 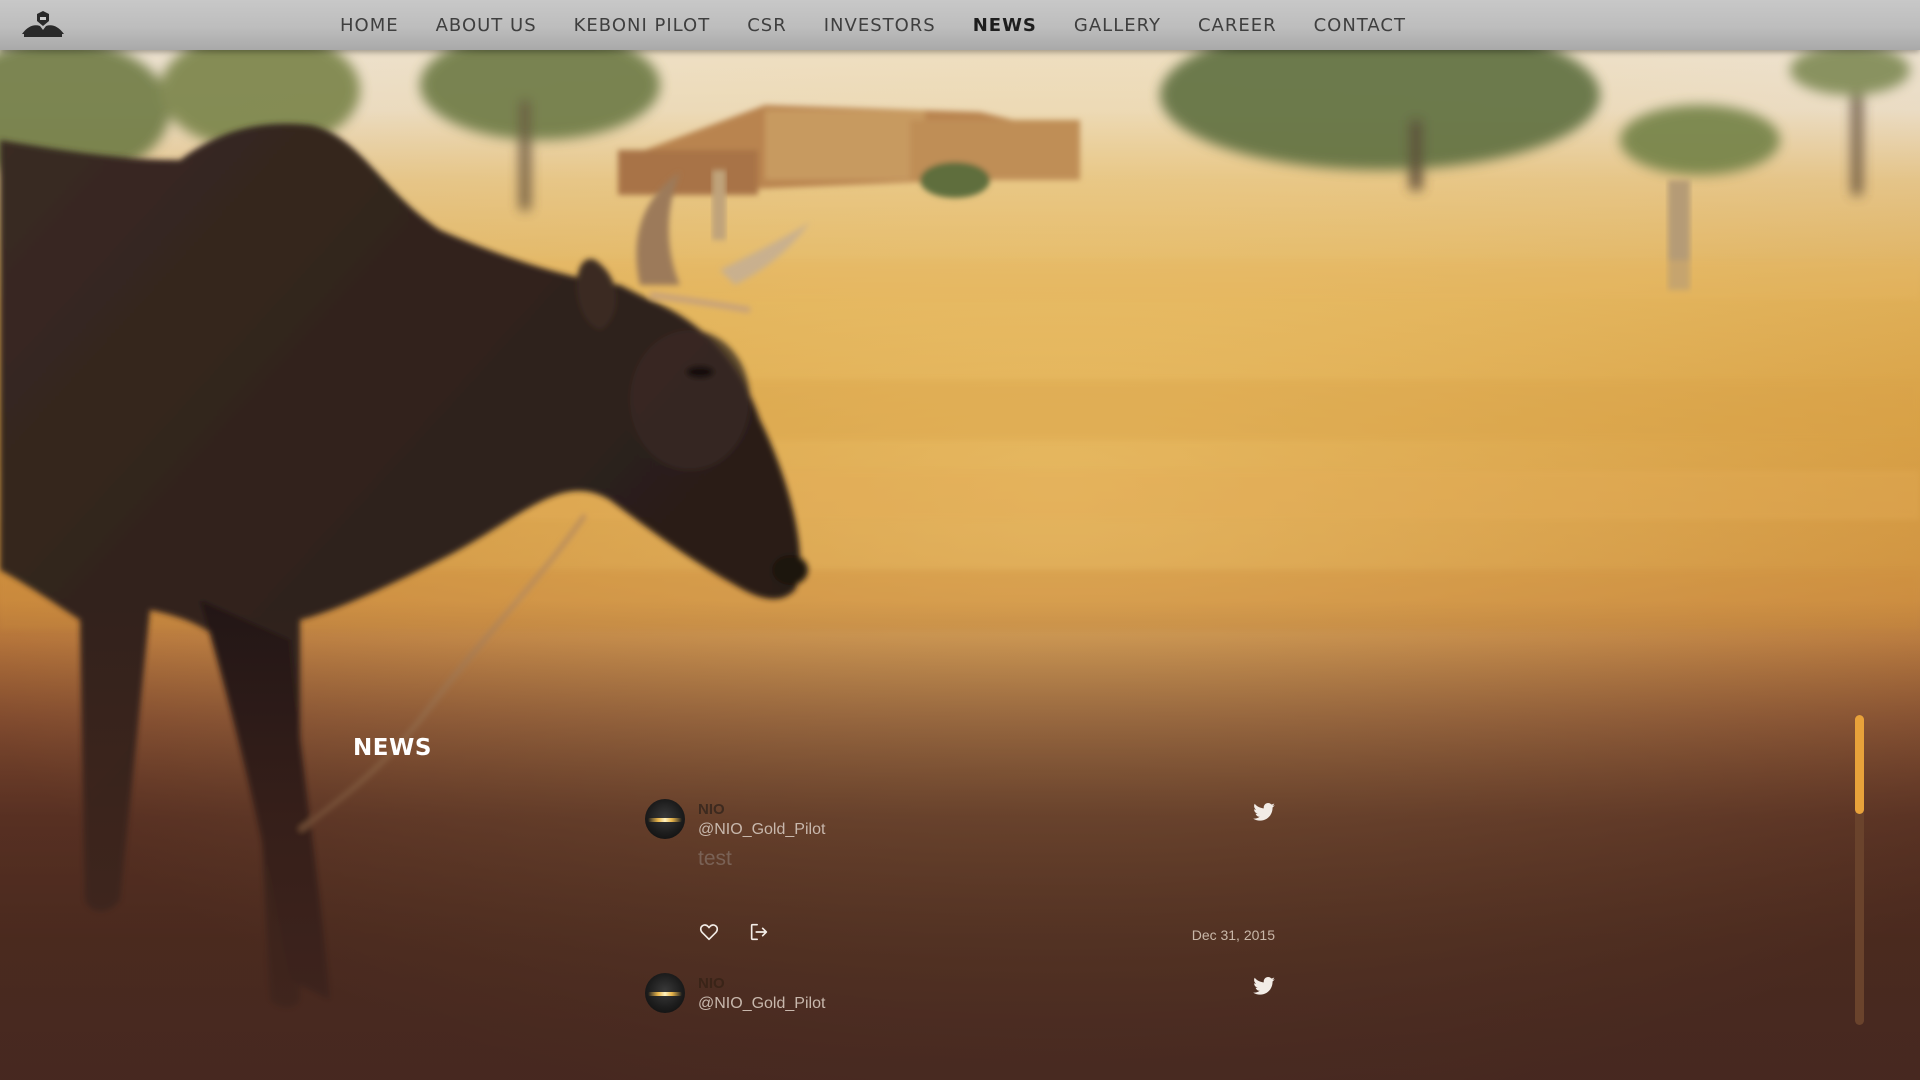 I want to click on nav-item-about-us: ABOUT US, so click(x=486, y=25).